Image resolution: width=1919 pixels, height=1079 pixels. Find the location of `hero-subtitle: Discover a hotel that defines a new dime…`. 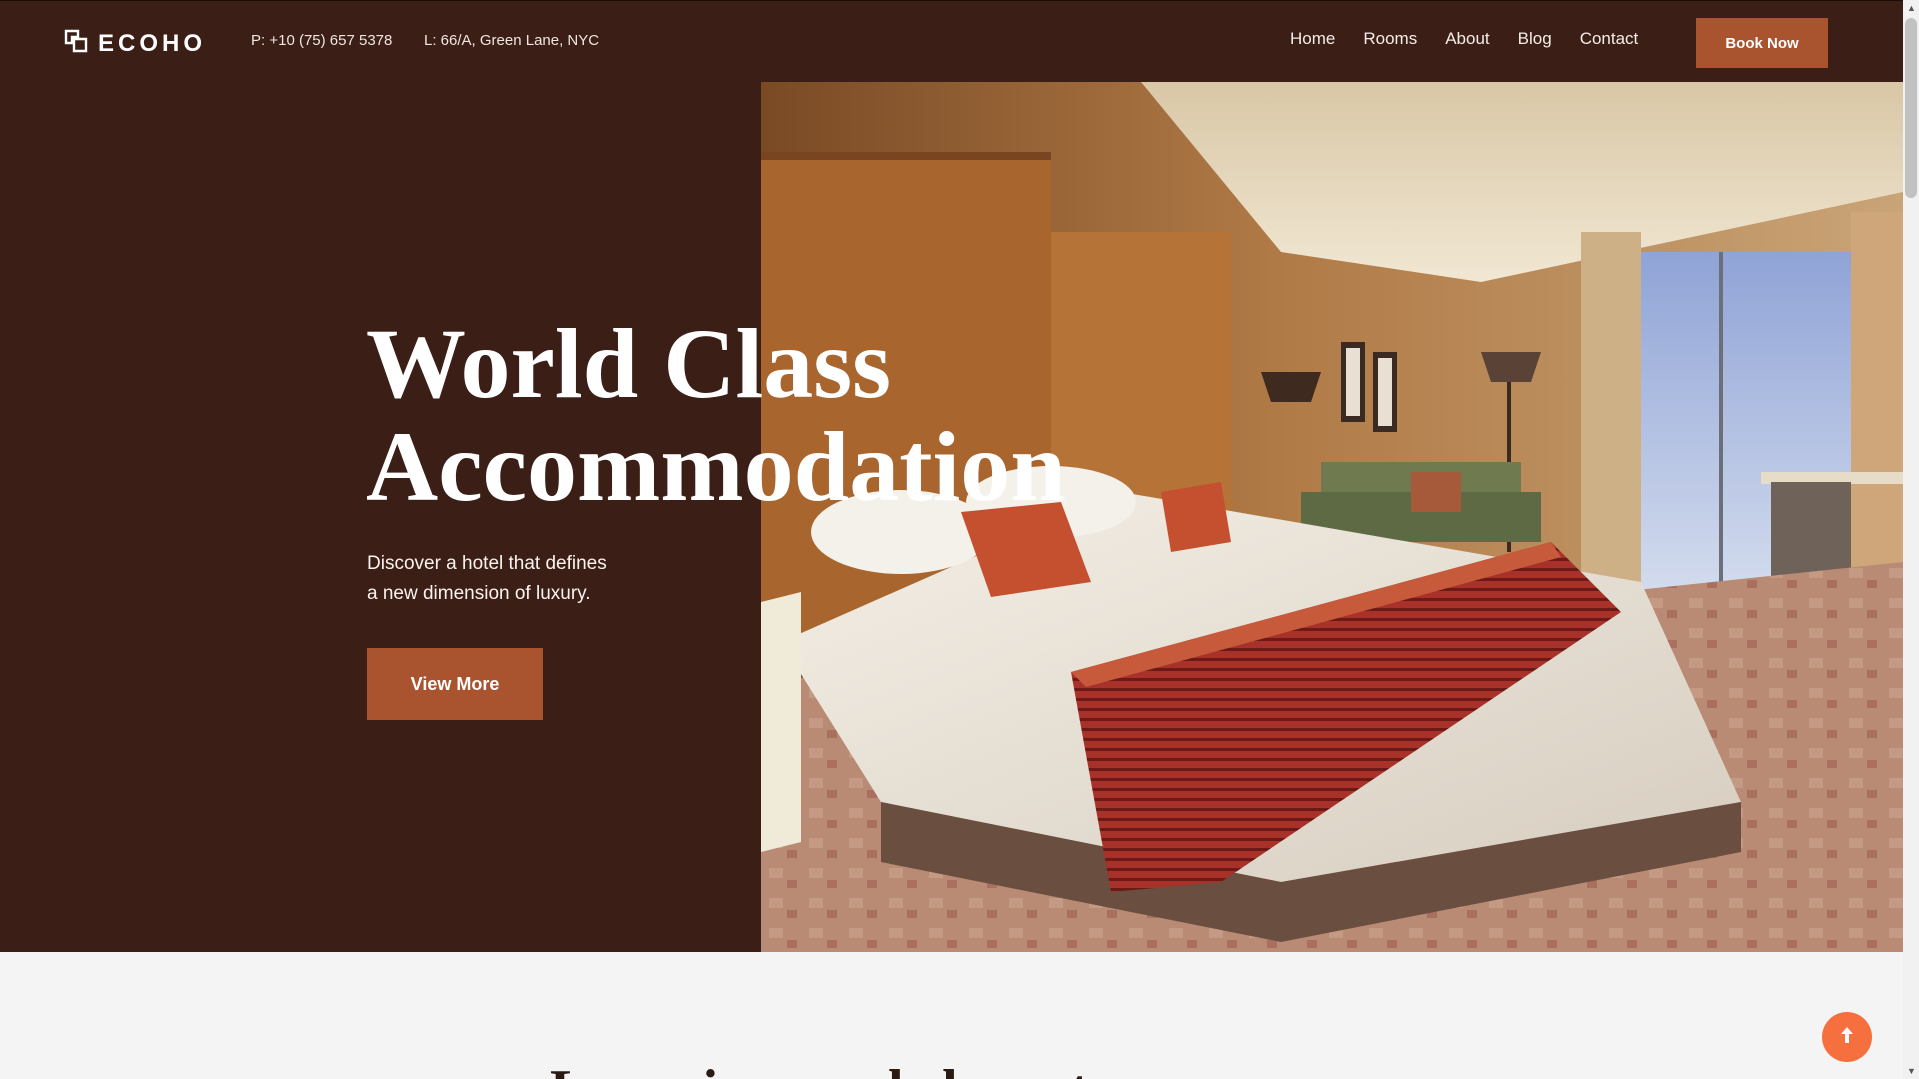

hero-subtitle: Discover a hotel that defines a new dime… is located at coordinates (512, 579).